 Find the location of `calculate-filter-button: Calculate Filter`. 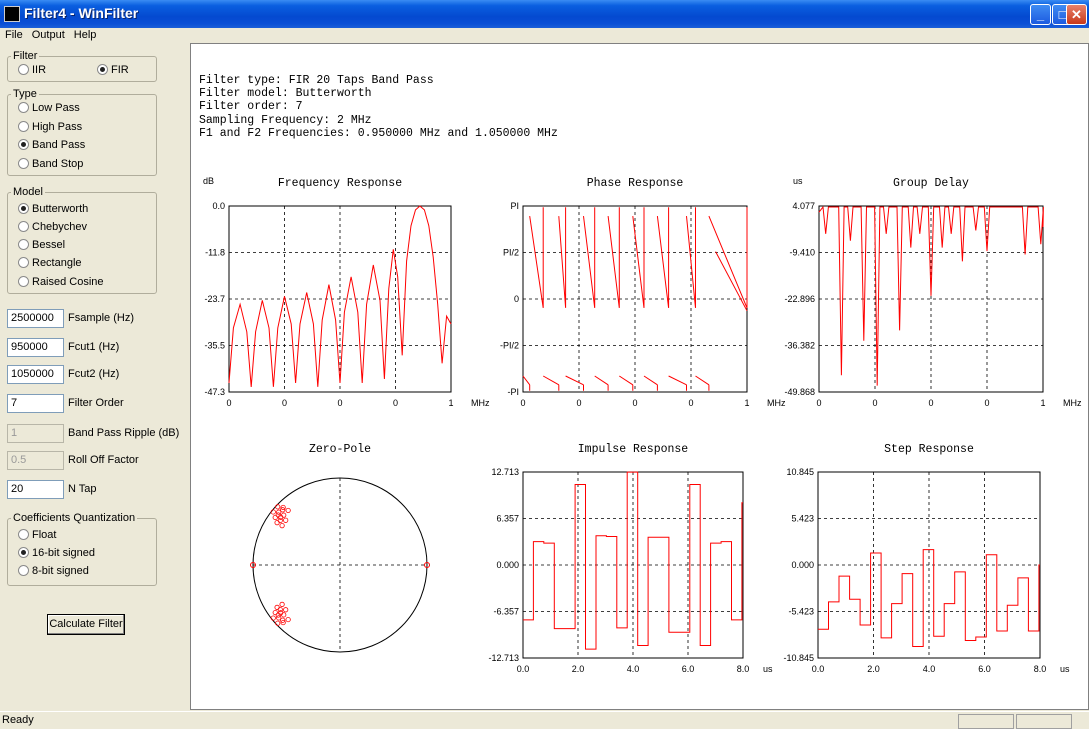

calculate-filter-button: Calculate Filter is located at coordinates (86, 624).